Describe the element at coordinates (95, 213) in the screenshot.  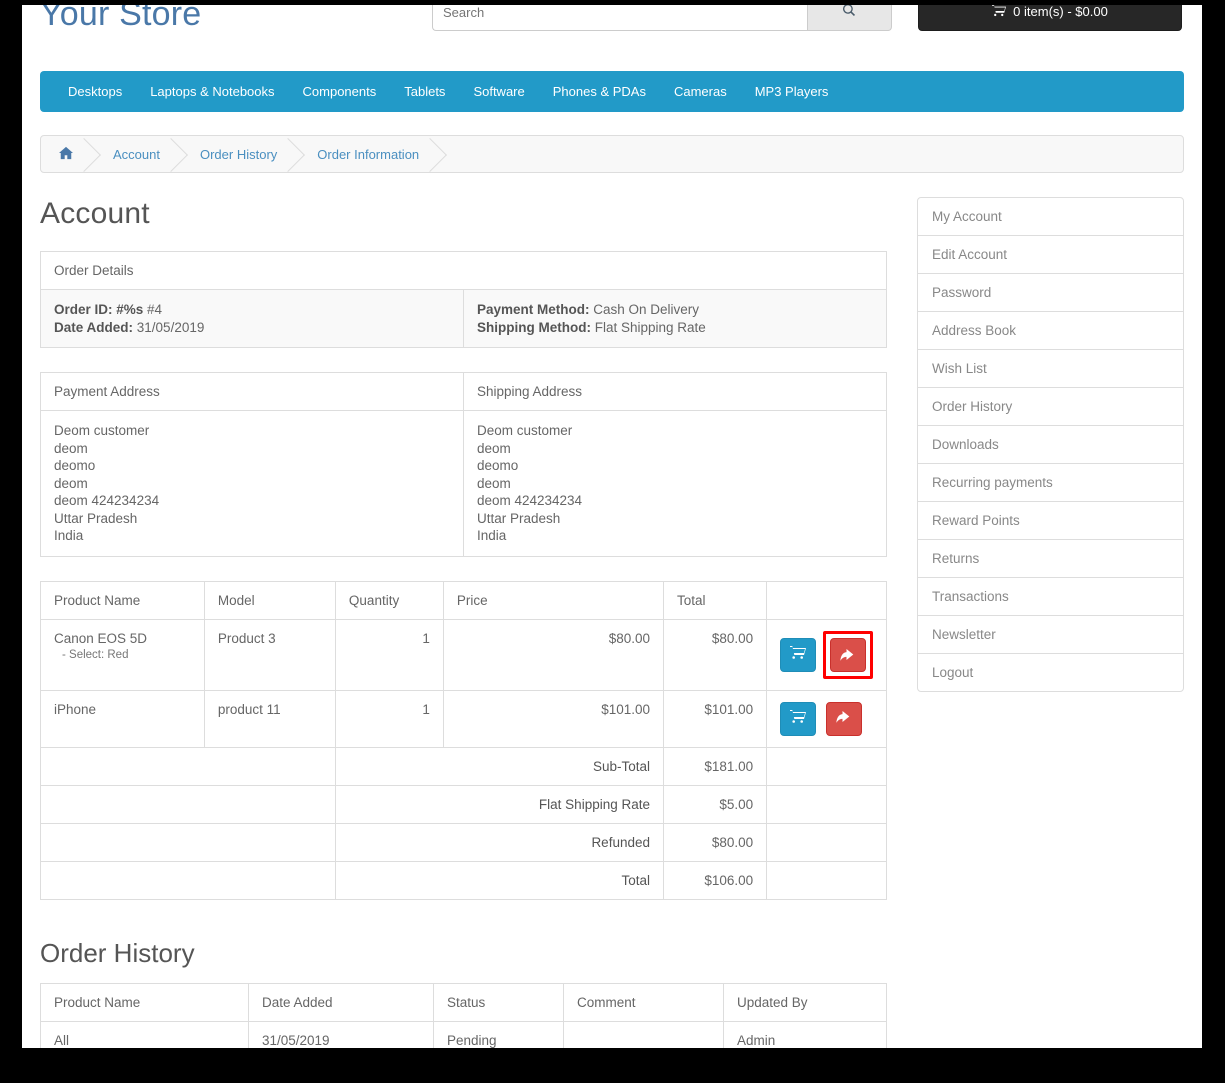
I see `page-title: Account` at that location.